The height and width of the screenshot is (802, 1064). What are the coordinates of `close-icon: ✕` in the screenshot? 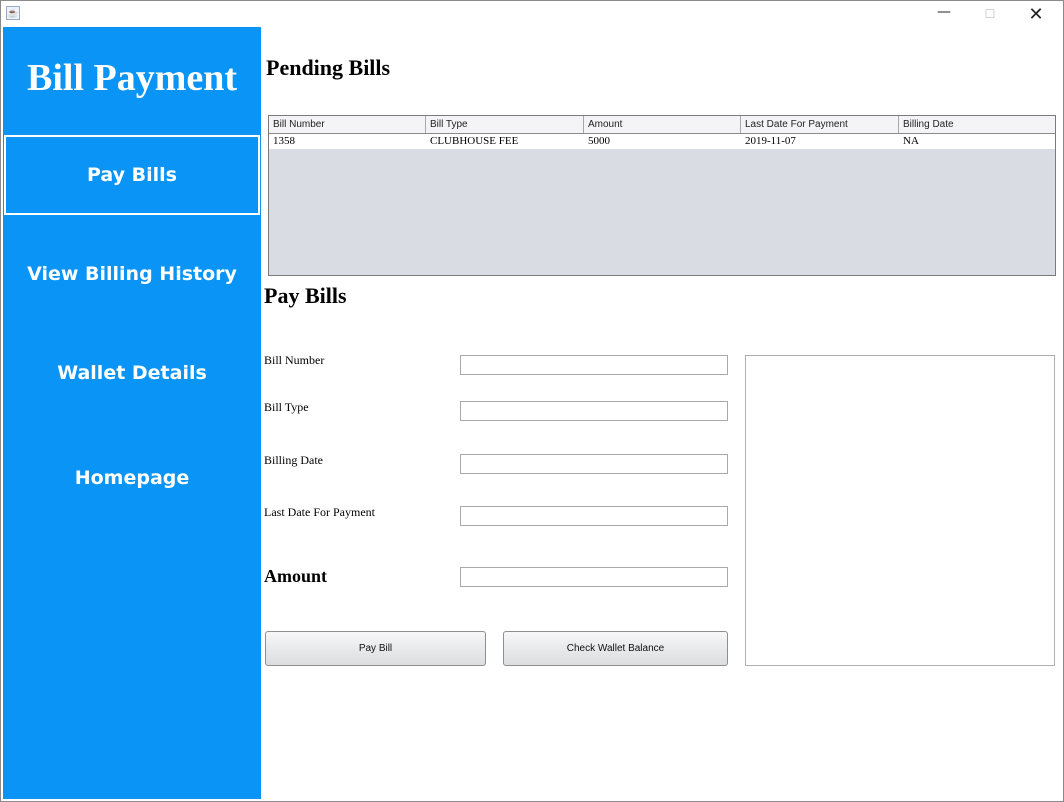 It's located at (1036, 14).